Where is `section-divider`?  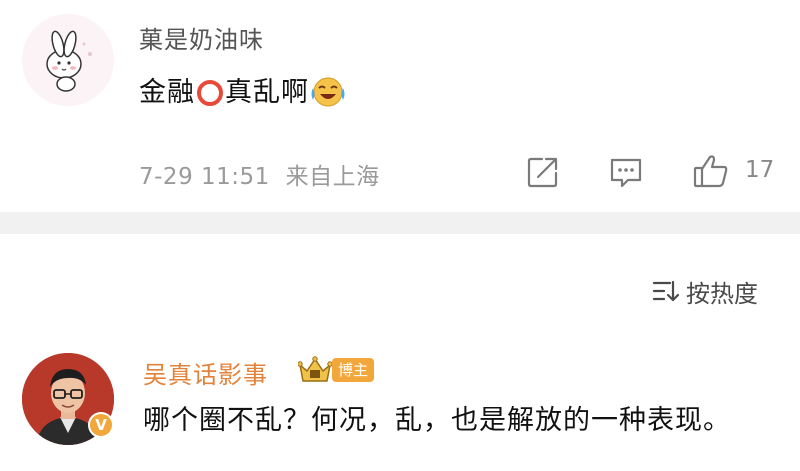 section-divider is located at coordinates (400, 223).